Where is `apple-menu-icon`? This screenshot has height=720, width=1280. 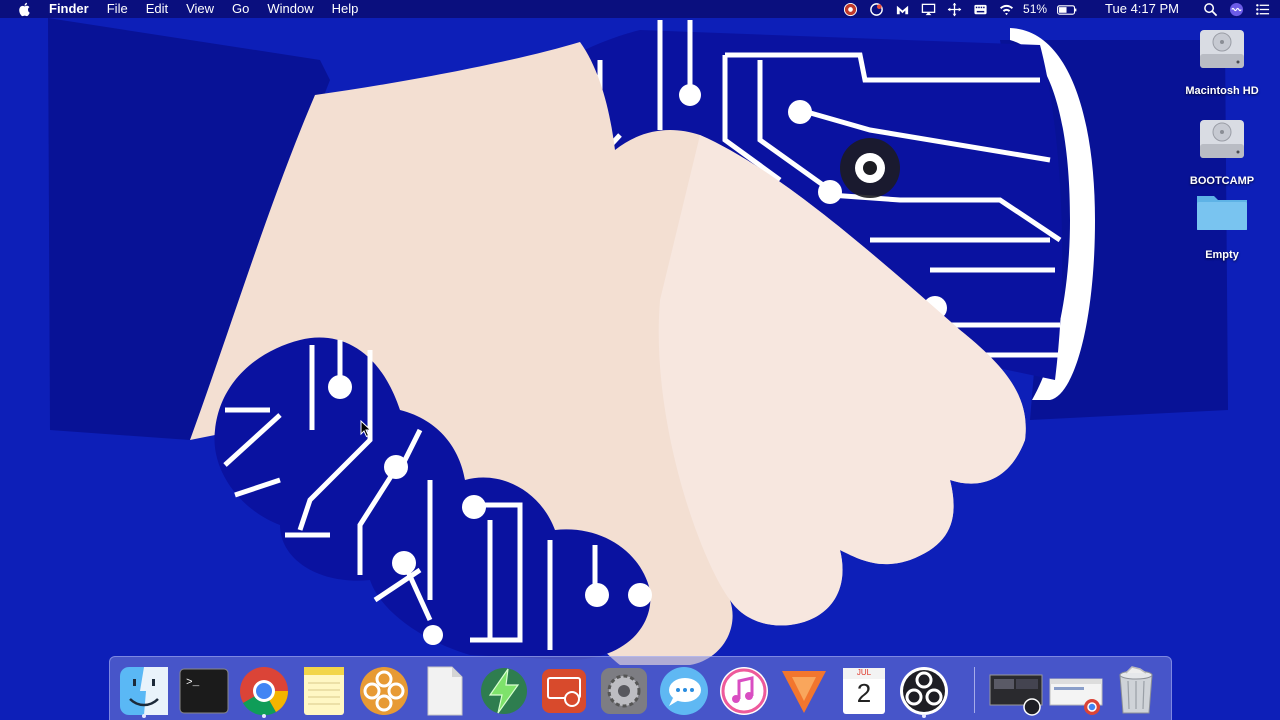
apple-menu-icon is located at coordinates (25, 9).